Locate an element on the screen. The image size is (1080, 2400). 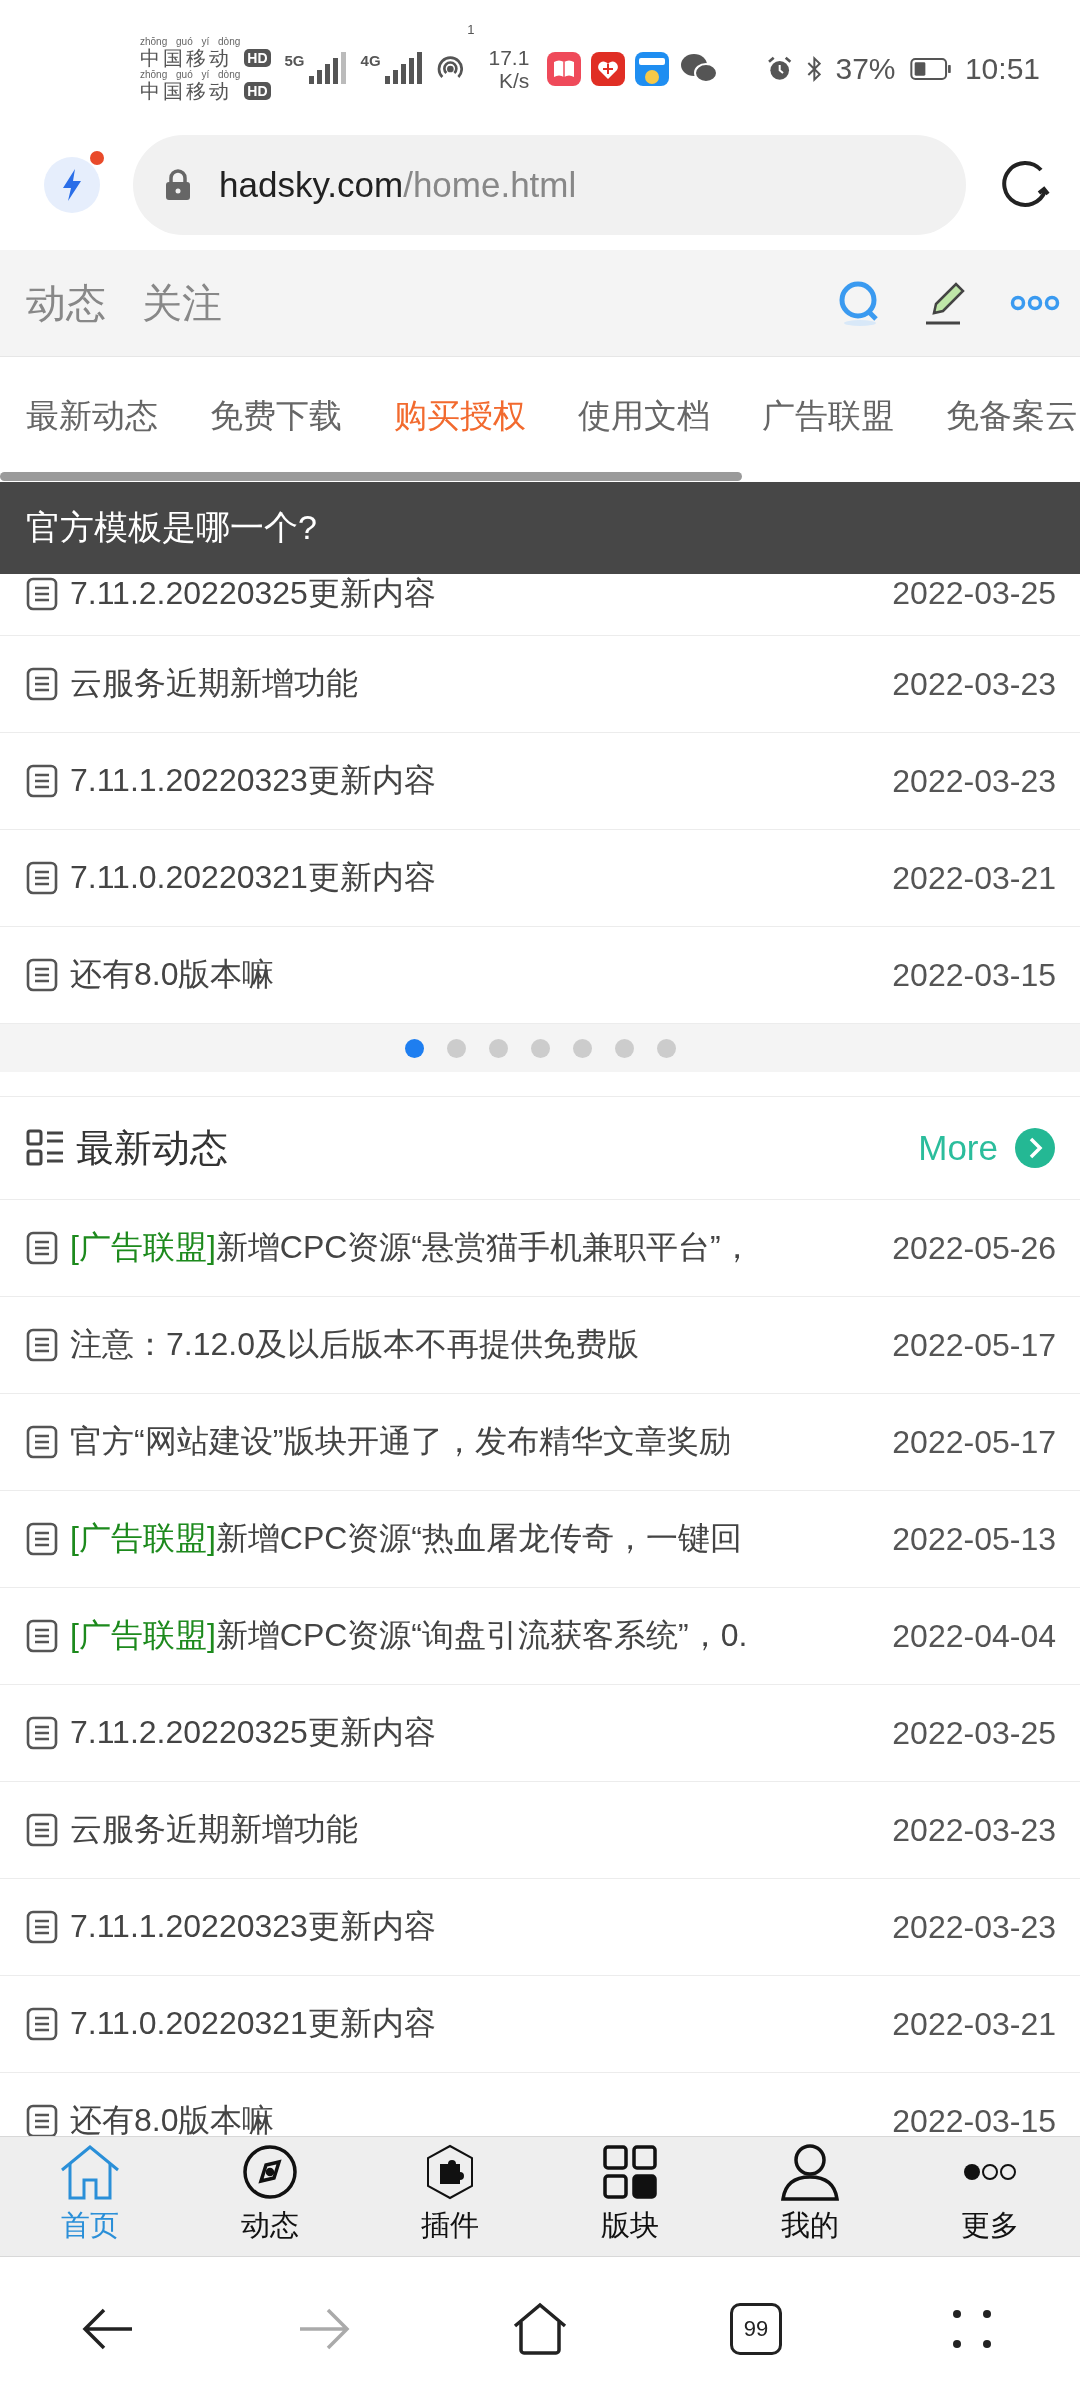
nav-item: 更多 is located at coordinates (990, 2196).